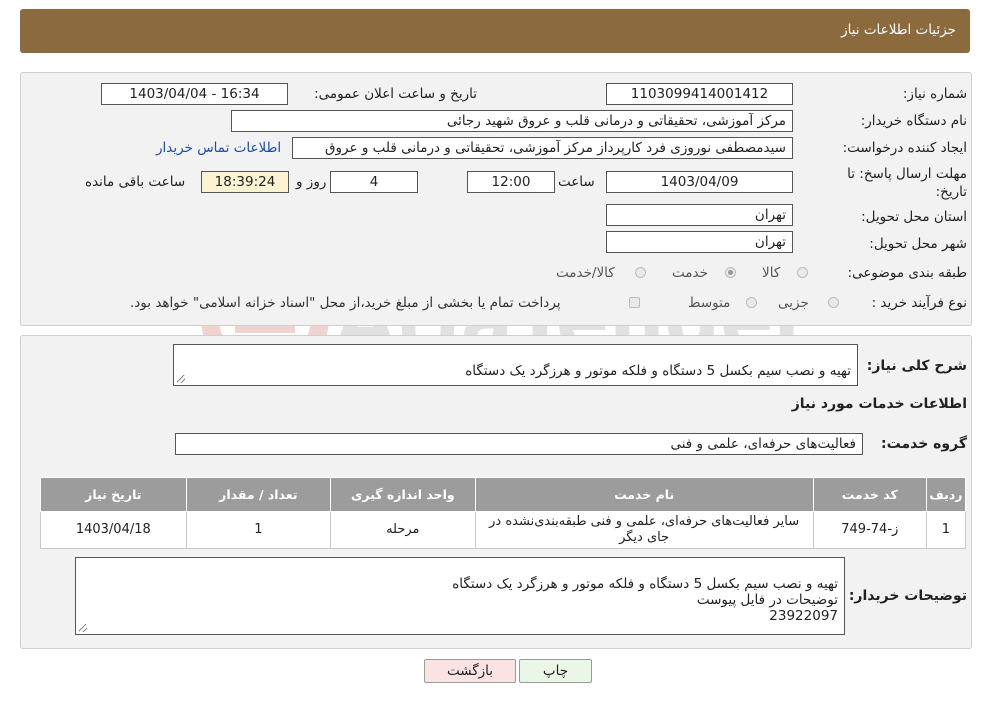  Describe the element at coordinates (918, 244) in the screenshot. I see `city-label: شهر محل تحویل:` at that location.